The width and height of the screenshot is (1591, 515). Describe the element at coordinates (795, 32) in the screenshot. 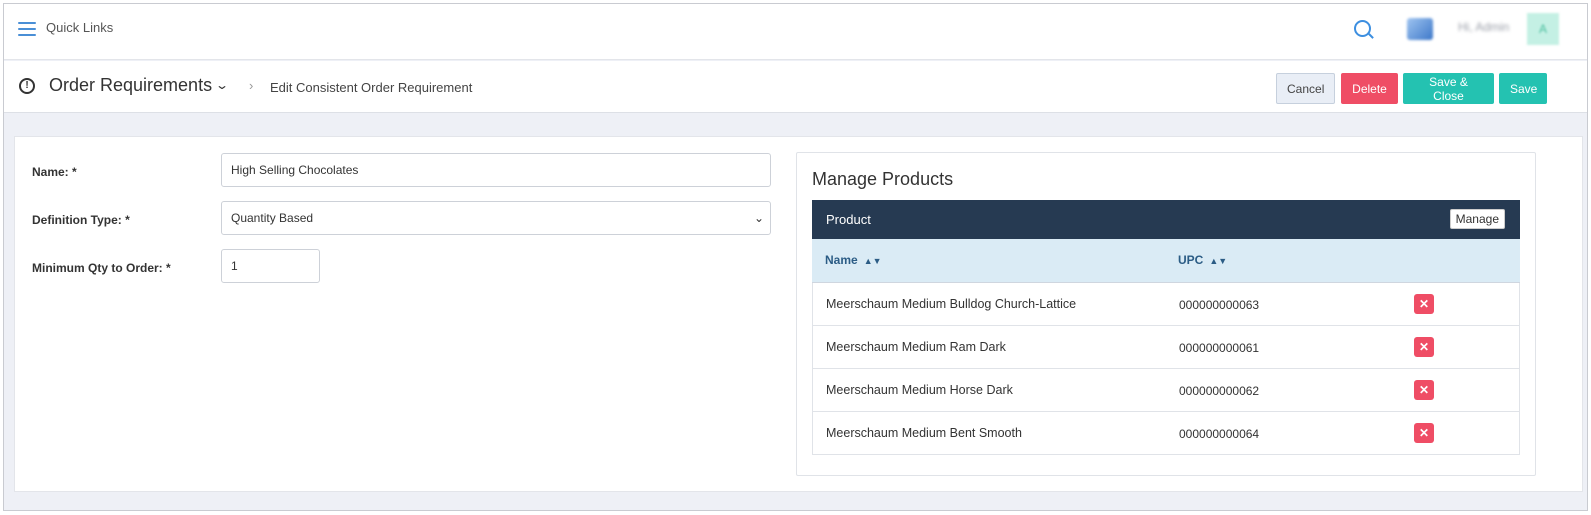

I see `top-bar: Quick Links Hi, Admin A` at that location.